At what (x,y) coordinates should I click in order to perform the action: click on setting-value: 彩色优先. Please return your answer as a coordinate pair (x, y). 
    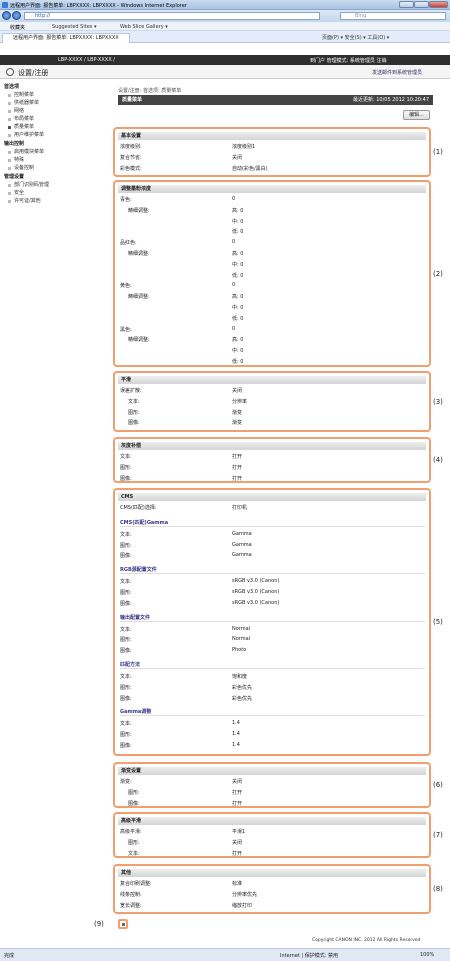
    Looking at the image, I should click on (242, 698).